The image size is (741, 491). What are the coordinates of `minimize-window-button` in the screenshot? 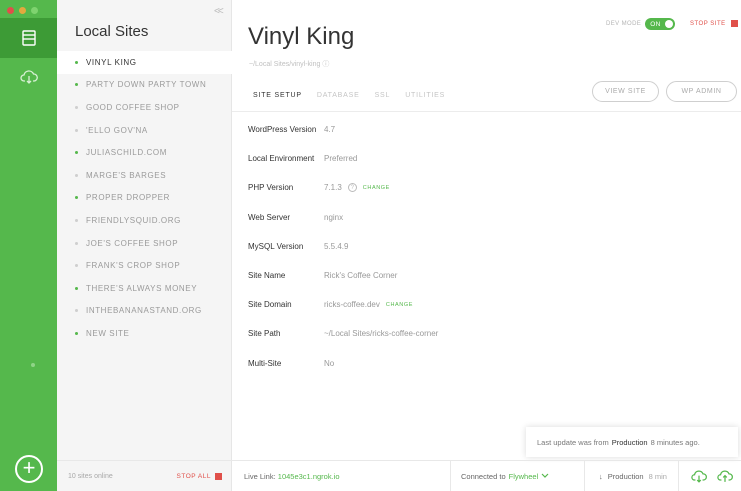 It's located at (22, 10).